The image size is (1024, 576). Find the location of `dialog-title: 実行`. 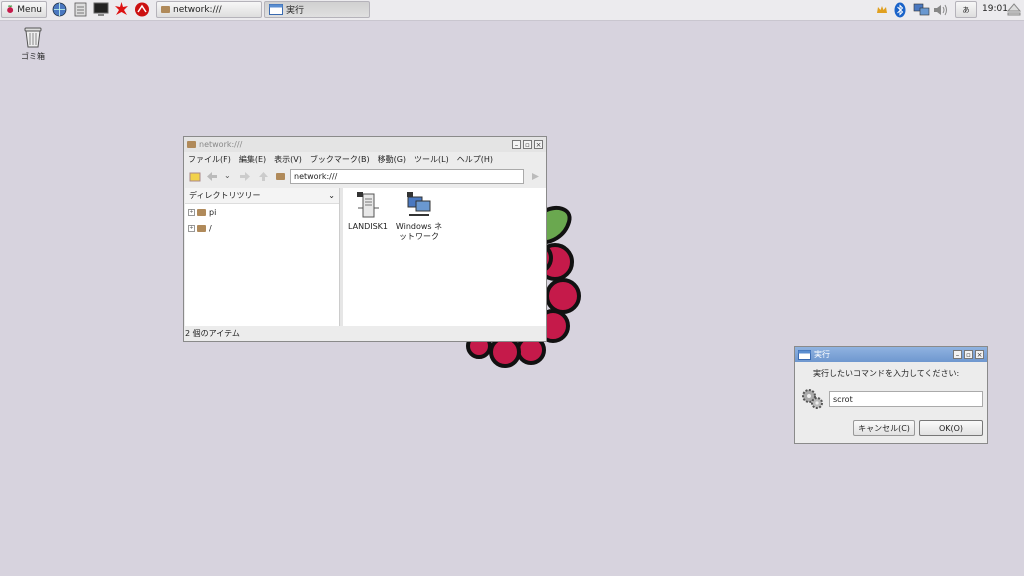

dialog-title: 実行 is located at coordinates (822, 354).